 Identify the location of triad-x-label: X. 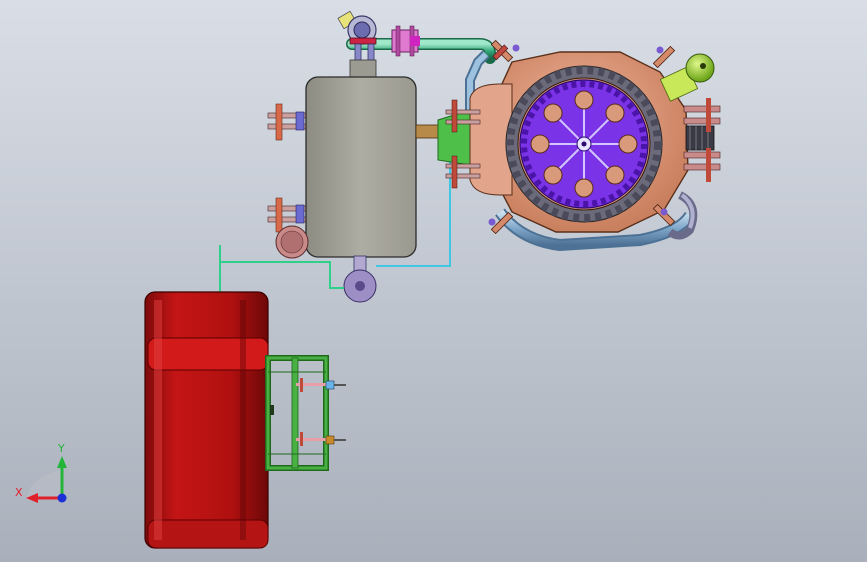
(19, 492).